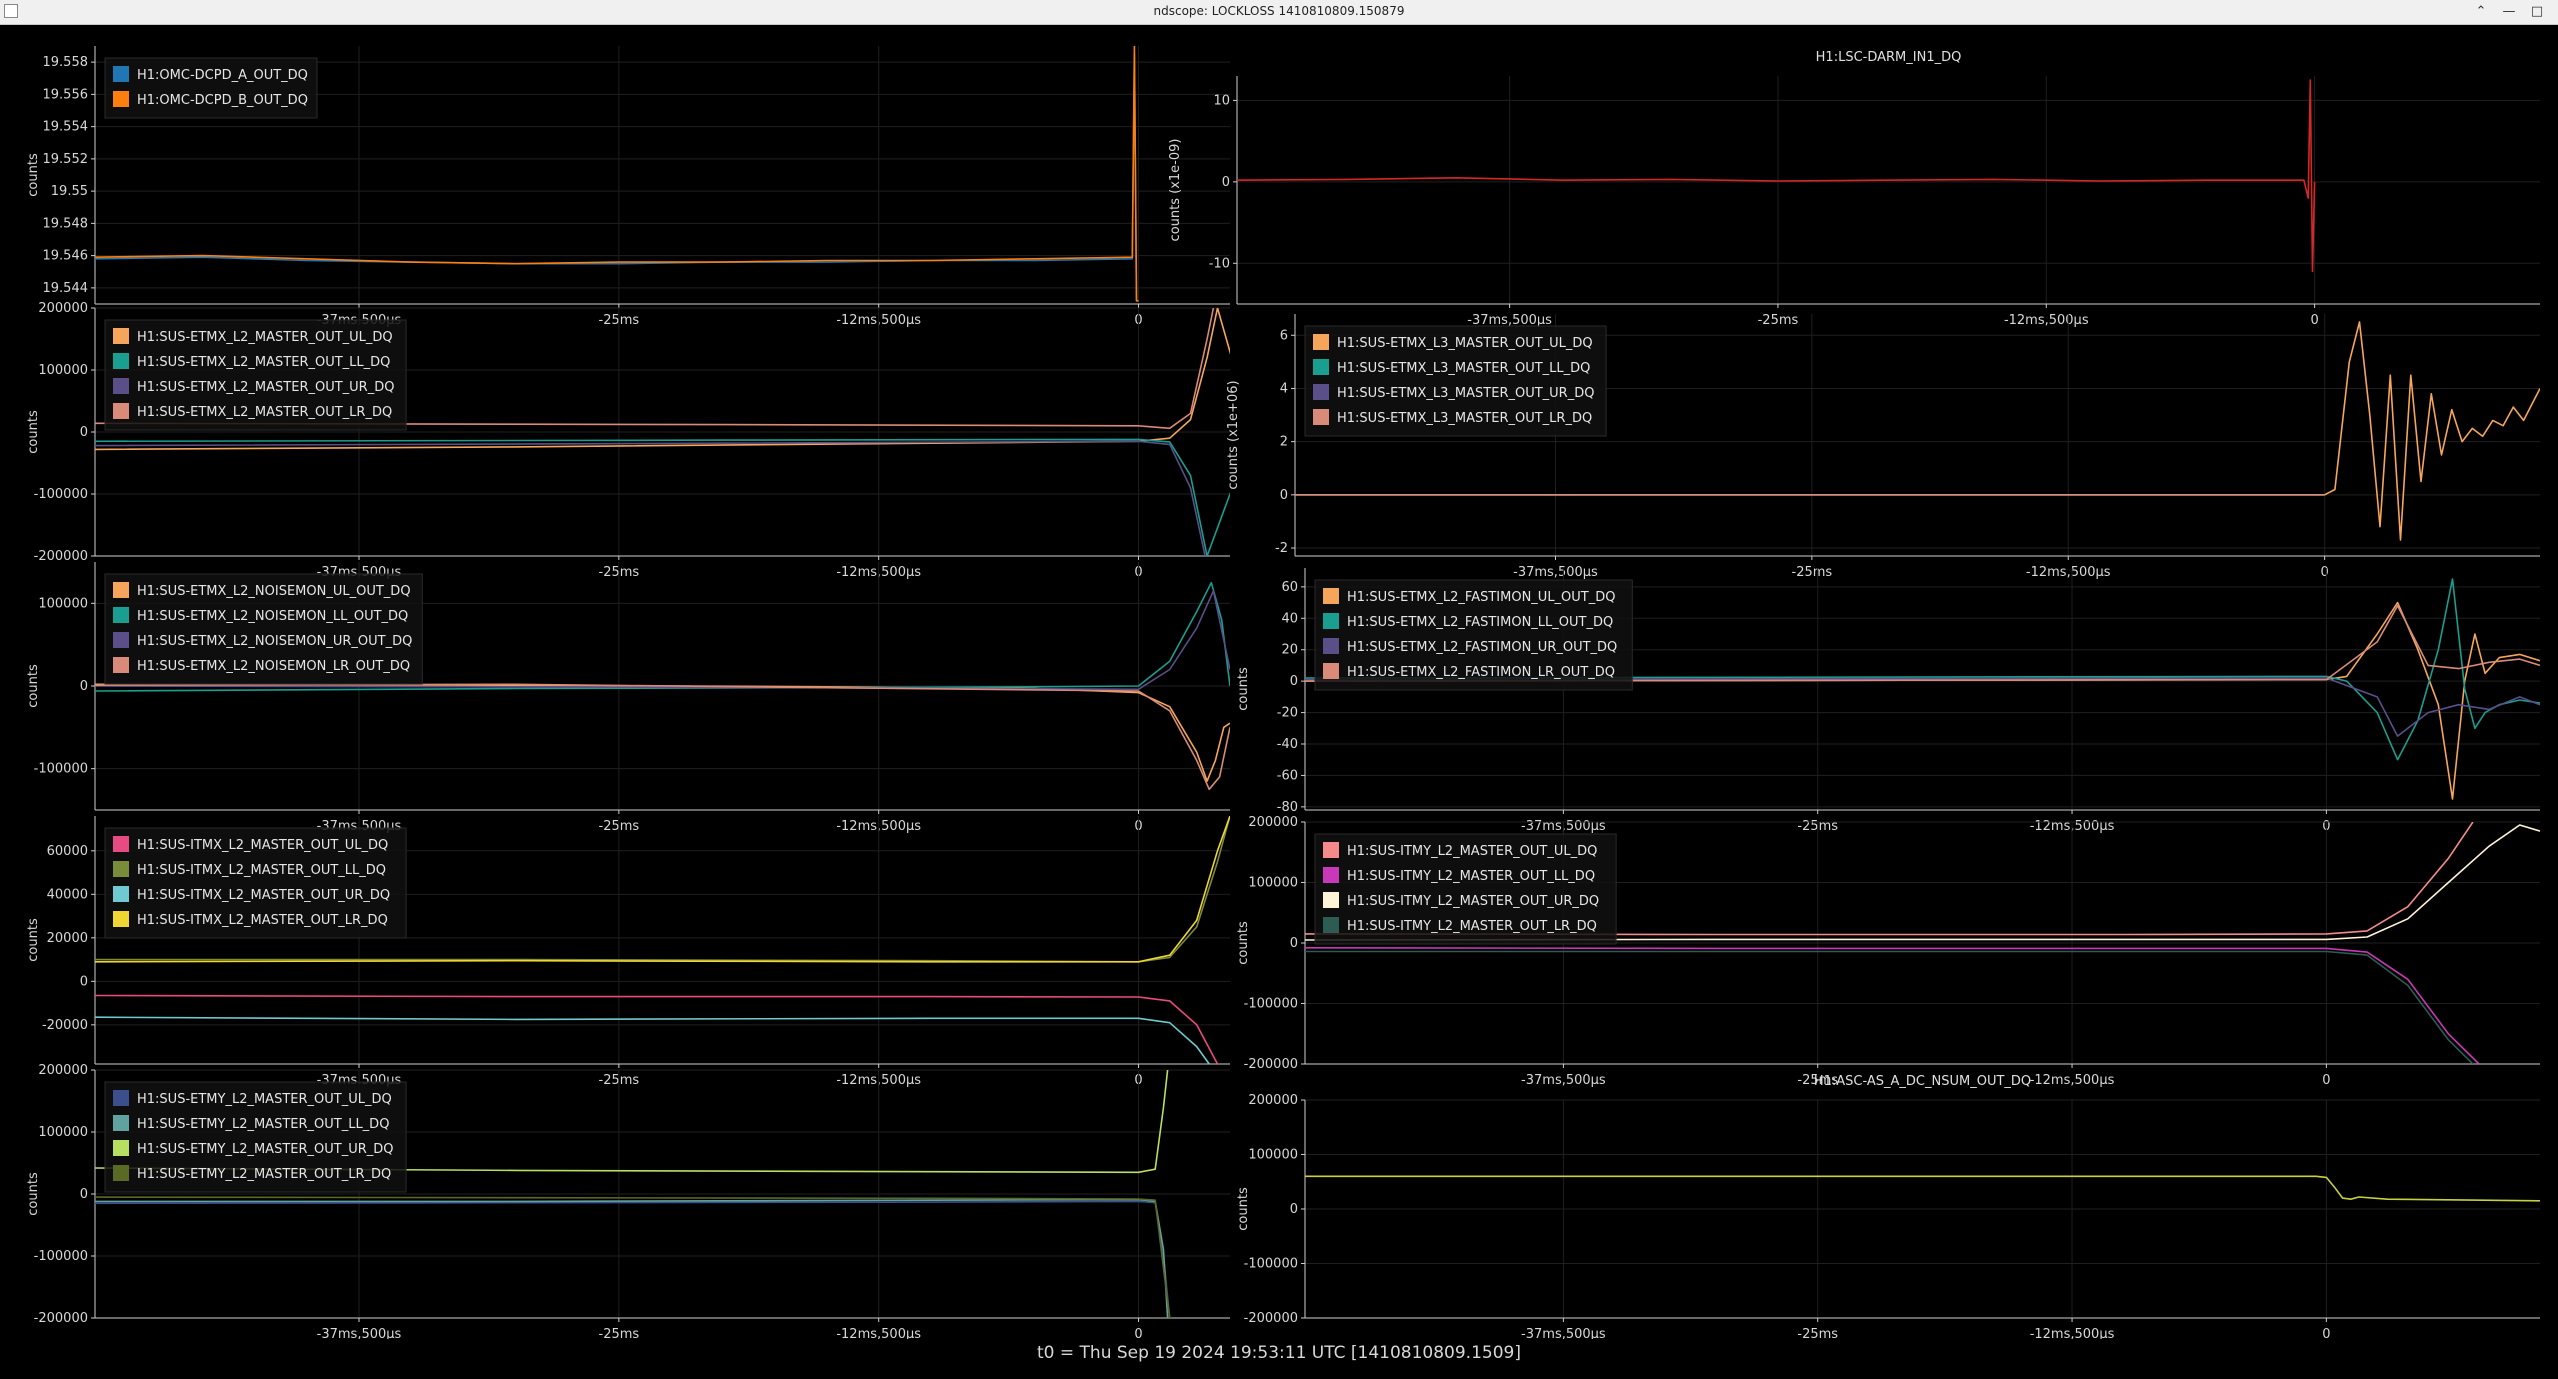  I want to click on legend-label: H1:SUS-ETMX_L2_NOISEMON_UL_OUT_DQ, so click(274, 591).